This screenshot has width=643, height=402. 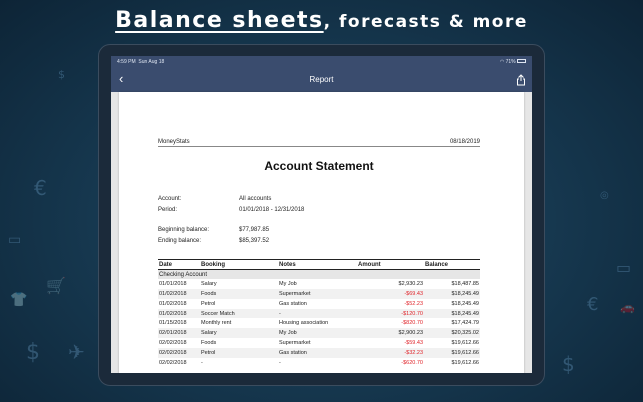 What do you see at coordinates (521, 61) in the screenshot?
I see `battery-icon` at bounding box center [521, 61].